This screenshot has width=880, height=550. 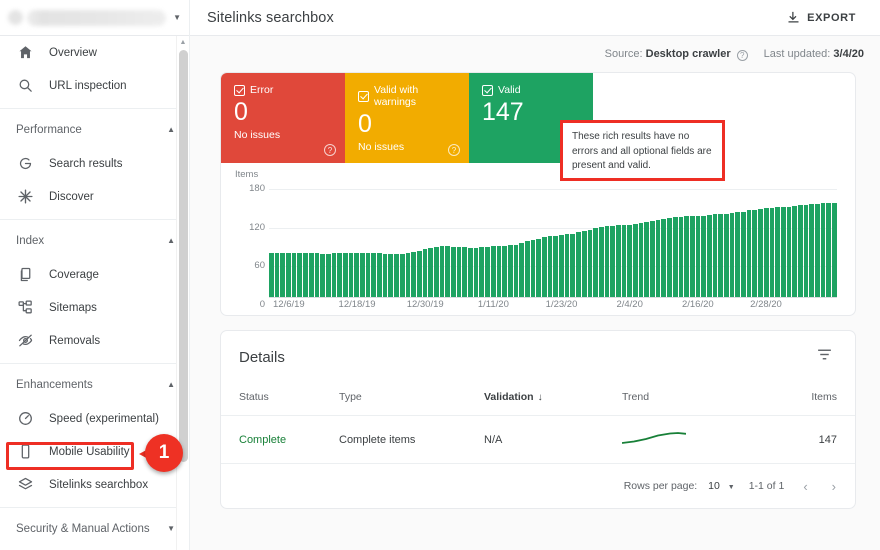 I want to click on sidebar-item-label: Search results, so click(x=86, y=163).